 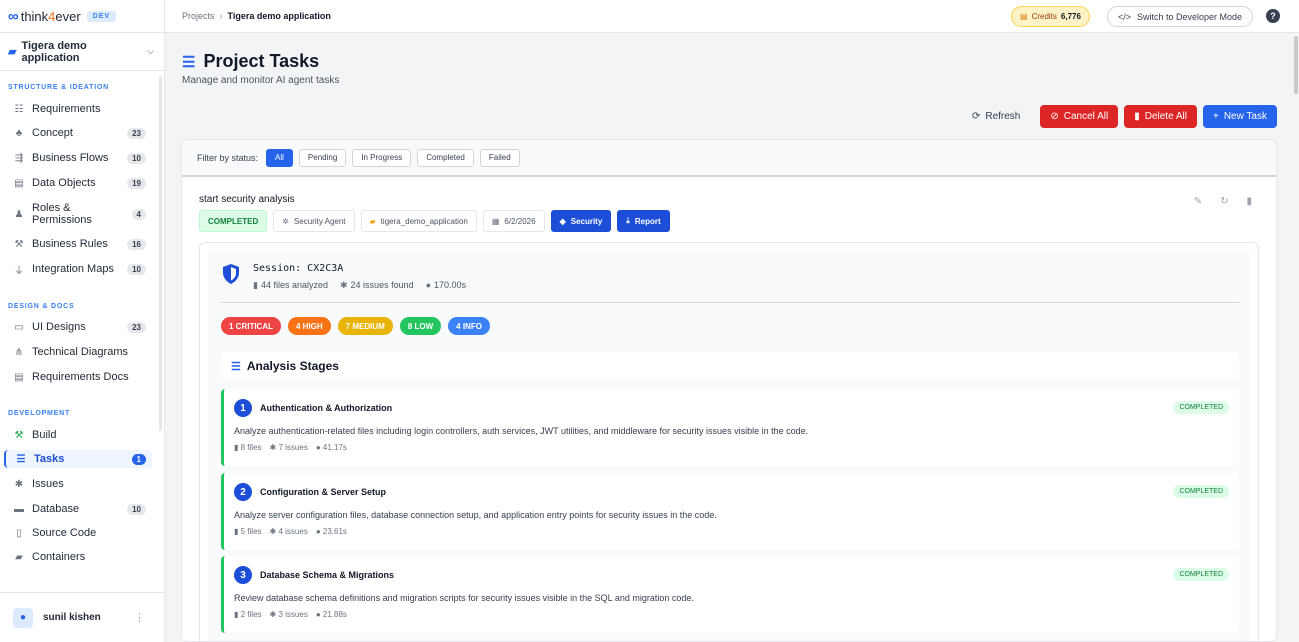 What do you see at coordinates (150, 51) in the screenshot?
I see `chevron-down-icon: ⌵` at bounding box center [150, 51].